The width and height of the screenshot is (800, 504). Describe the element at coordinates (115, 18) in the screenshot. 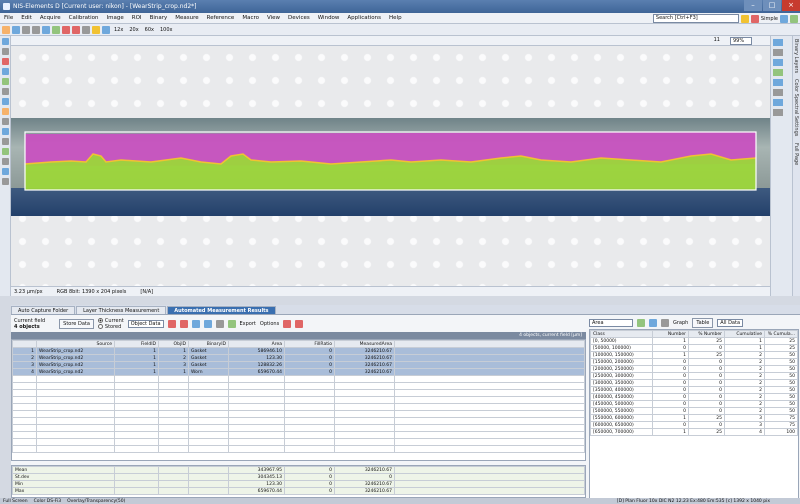

I see `menu-image: Image` at that location.